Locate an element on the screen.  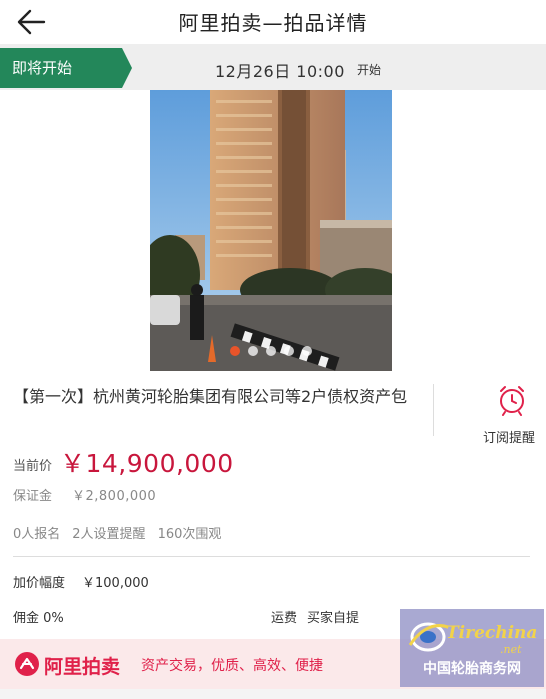
auction-status-bar: 即将开始 12月26日 10:00 开始 is located at coordinates (273, 67).